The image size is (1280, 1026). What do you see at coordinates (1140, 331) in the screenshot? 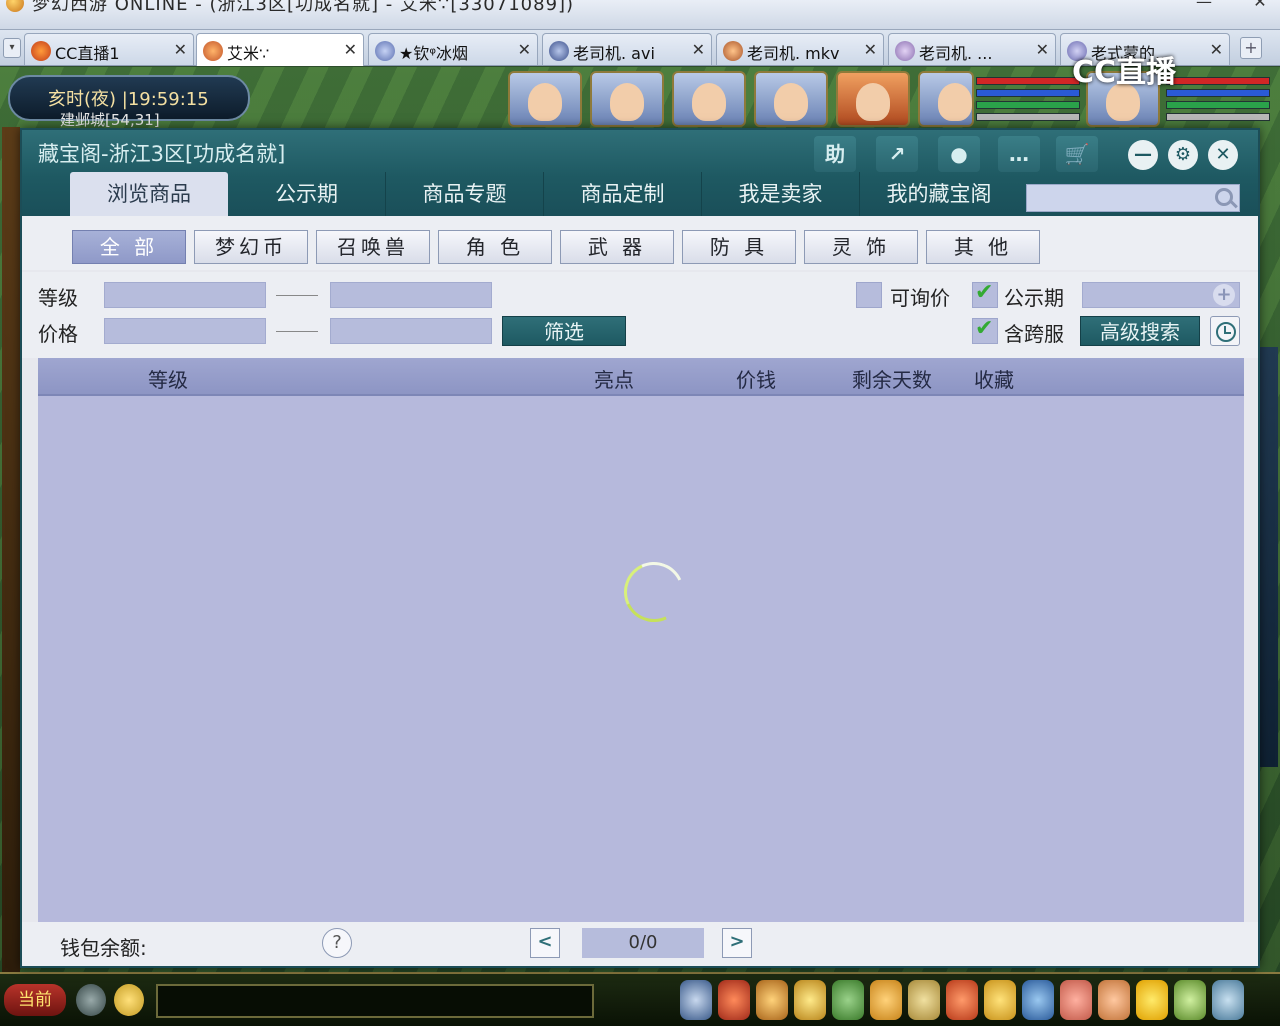
I see `advanced-search-button: 高级搜索` at bounding box center [1140, 331].